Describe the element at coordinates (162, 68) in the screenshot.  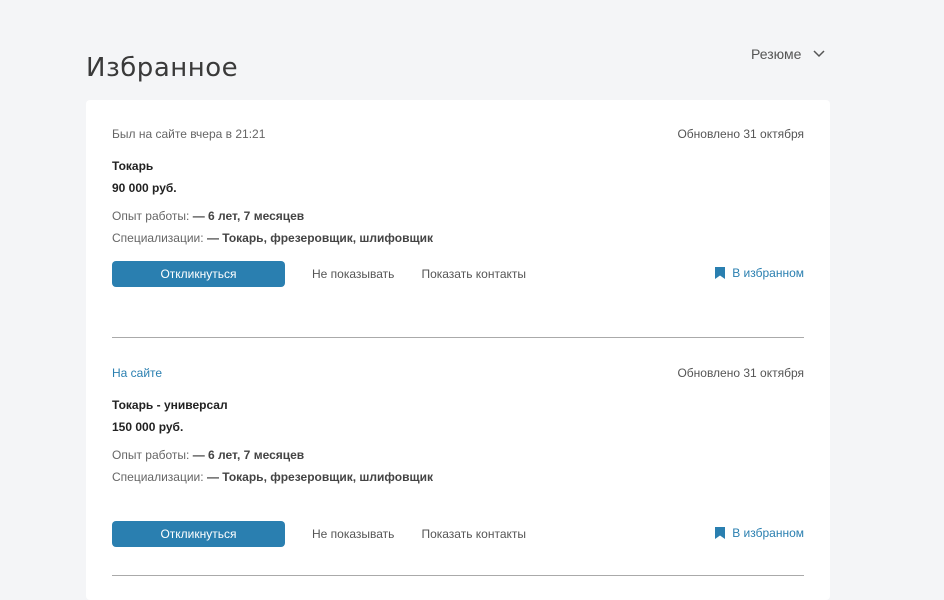
I see `page-title: Избранное` at that location.